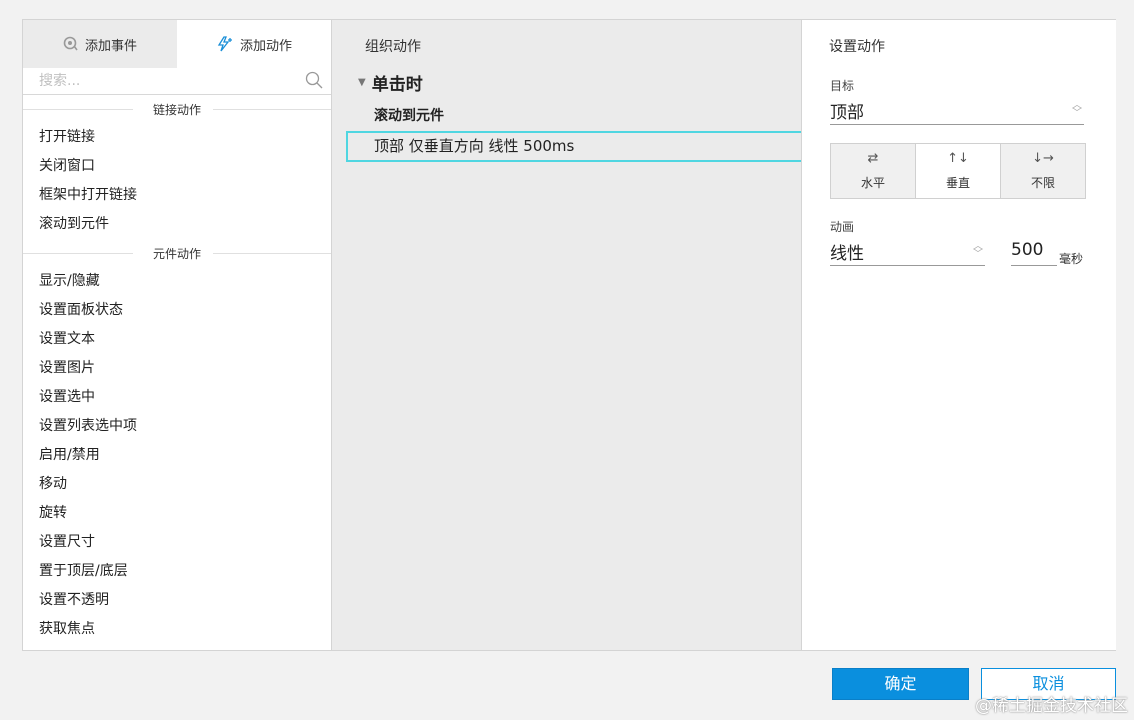 This screenshot has height=720, width=1134. Describe the element at coordinates (177, 629) in the screenshot. I see `action-item-focus: 获取焦点` at that location.